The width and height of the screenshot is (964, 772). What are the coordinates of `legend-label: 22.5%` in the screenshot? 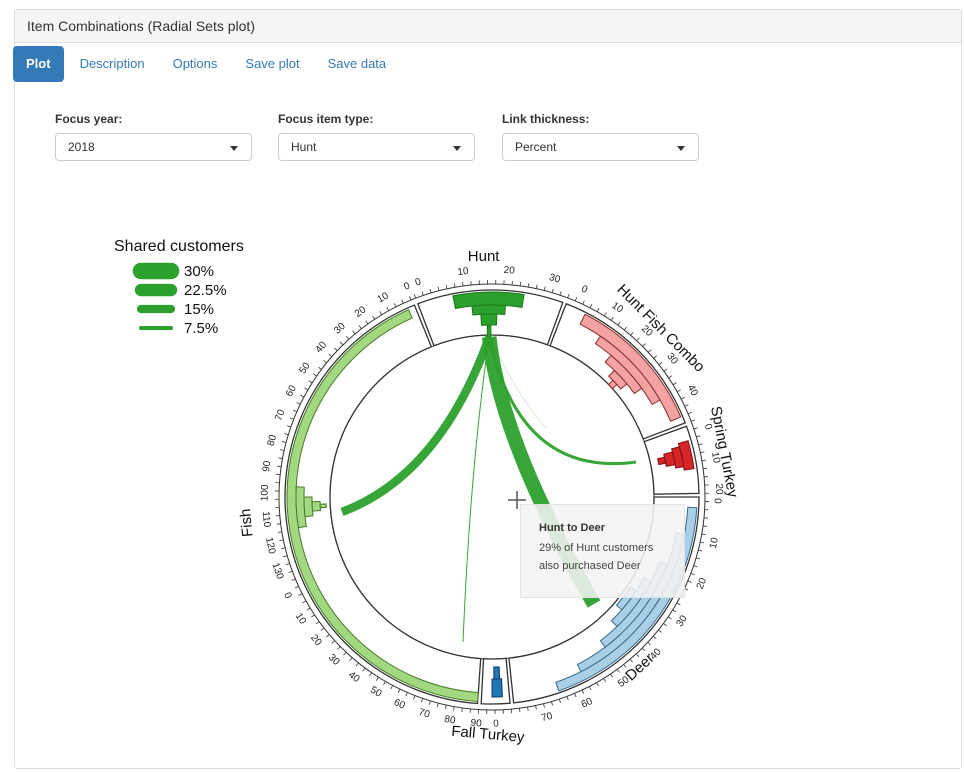 It's located at (205, 290).